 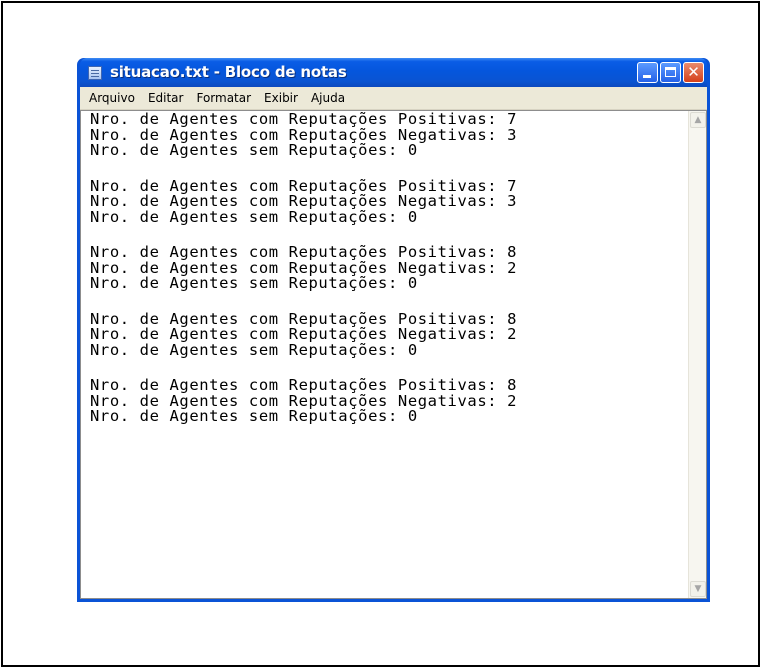 I want to click on maximize-icon, so click(x=670, y=72).